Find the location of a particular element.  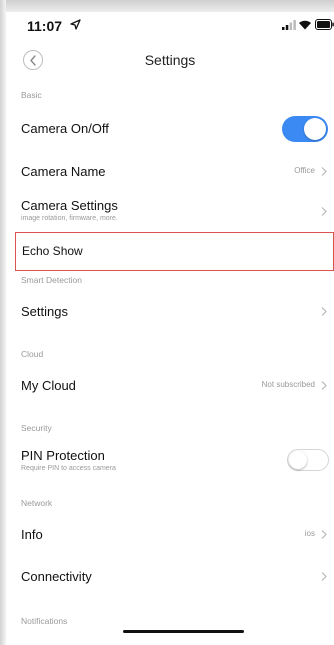

background-edge is located at coordinates (167, 6).